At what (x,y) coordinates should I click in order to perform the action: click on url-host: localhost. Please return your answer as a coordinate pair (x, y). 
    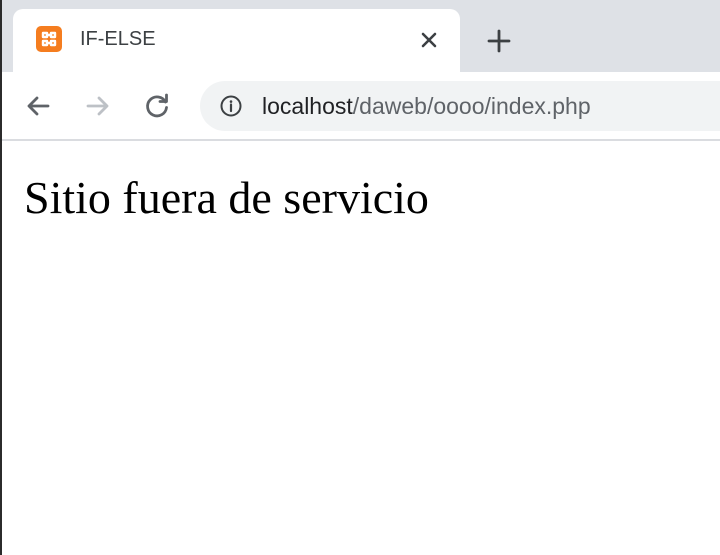
    Looking at the image, I should click on (307, 106).